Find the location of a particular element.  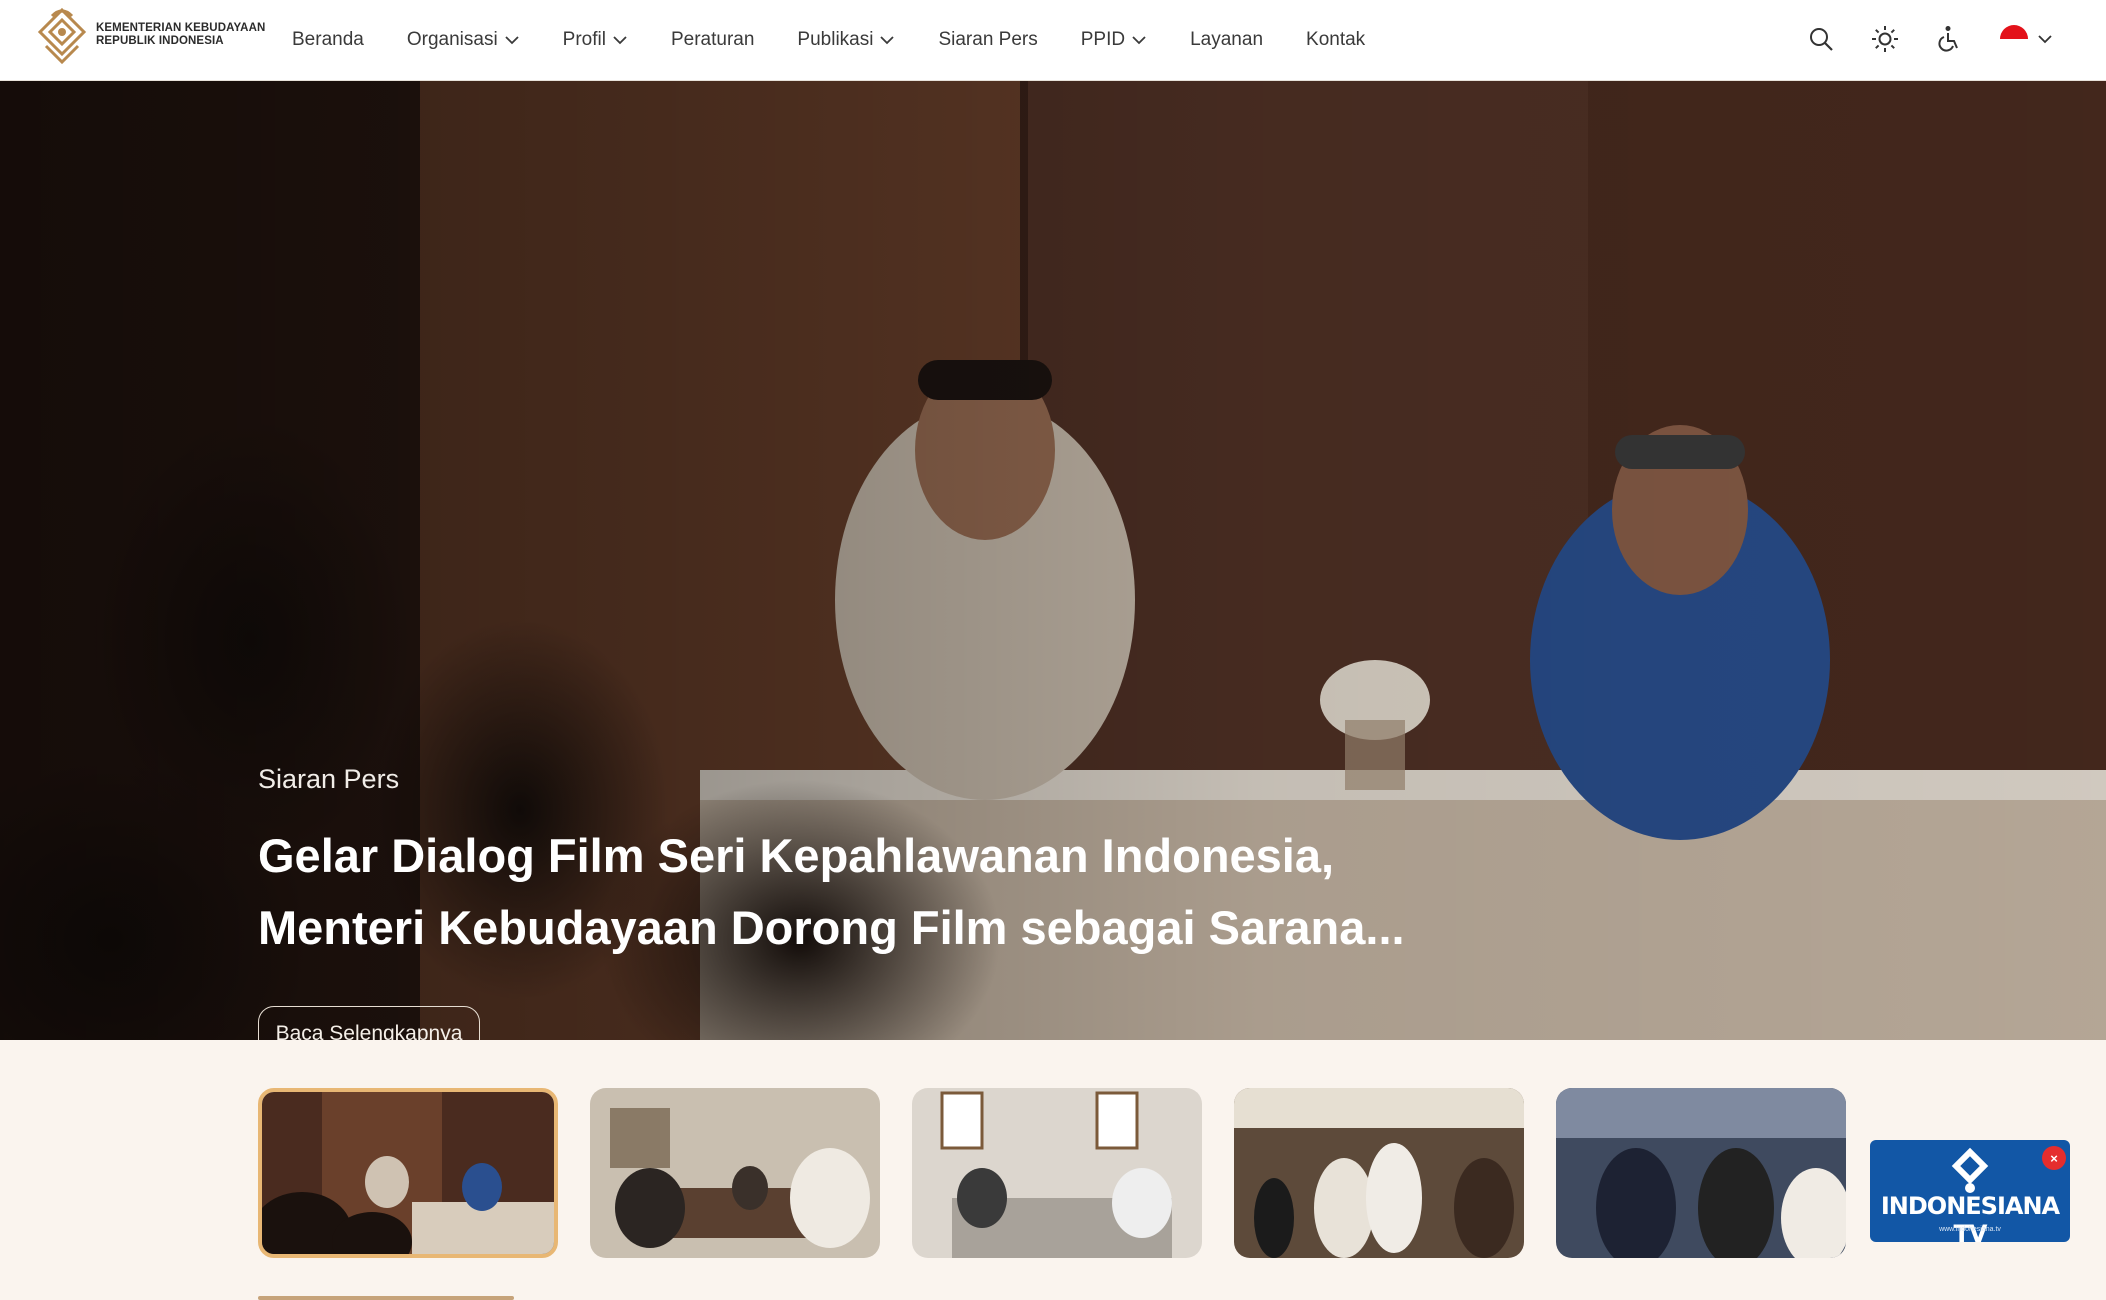

nav-label: PPID is located at coordinates (1103, 39).